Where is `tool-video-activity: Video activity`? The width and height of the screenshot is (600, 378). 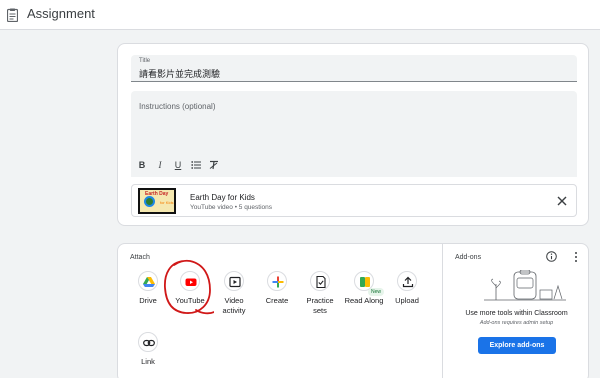 tool-video-activity: Video activity is located at coordinates (234, 293).